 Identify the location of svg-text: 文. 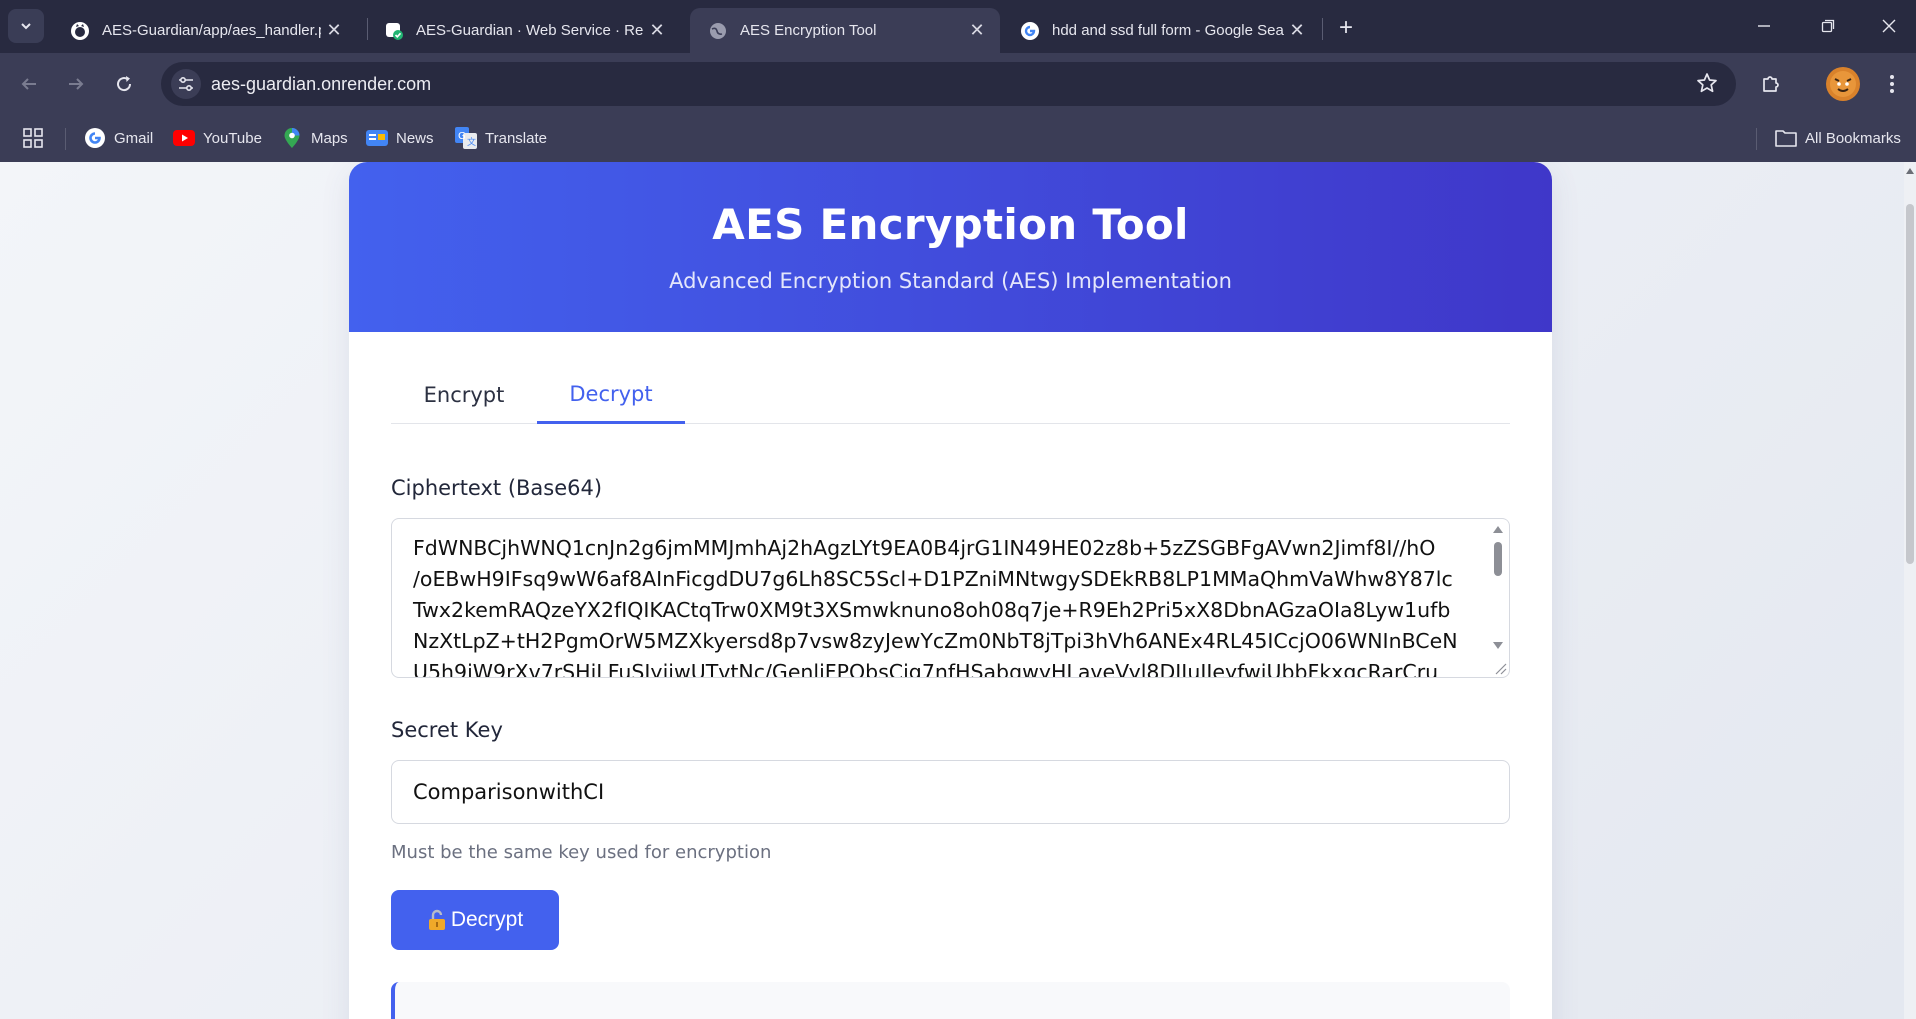
(471, 142).